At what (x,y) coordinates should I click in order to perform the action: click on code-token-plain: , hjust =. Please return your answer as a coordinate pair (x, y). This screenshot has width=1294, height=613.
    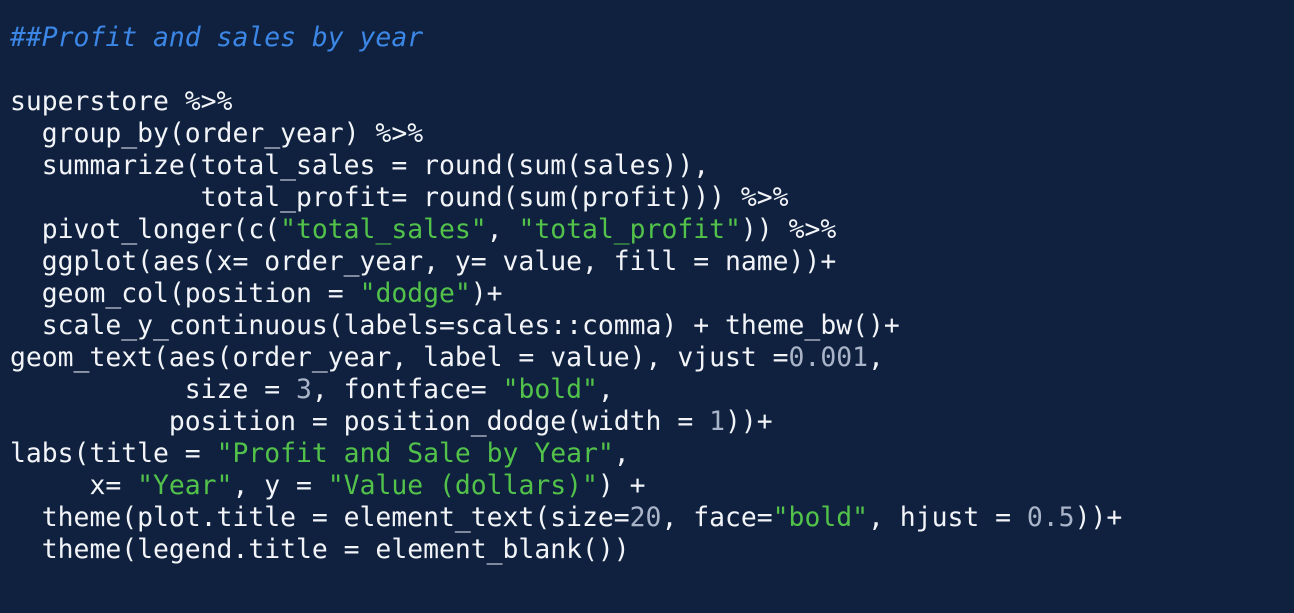
    Looking at the image, I should click on (947, 517).